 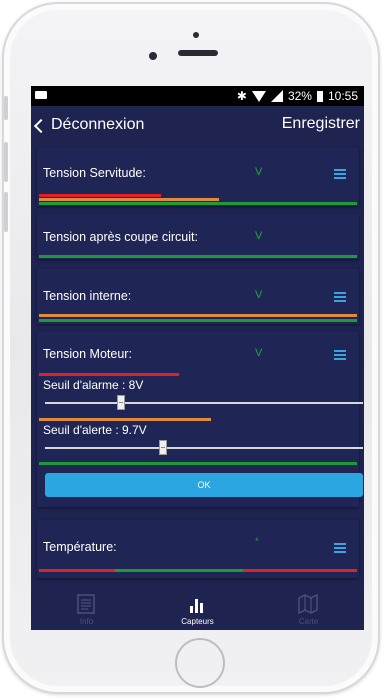 What do you see at coordinates (258, 96) in the screenshot?
I see `wifi-icon` at bounding box center [258, 96].